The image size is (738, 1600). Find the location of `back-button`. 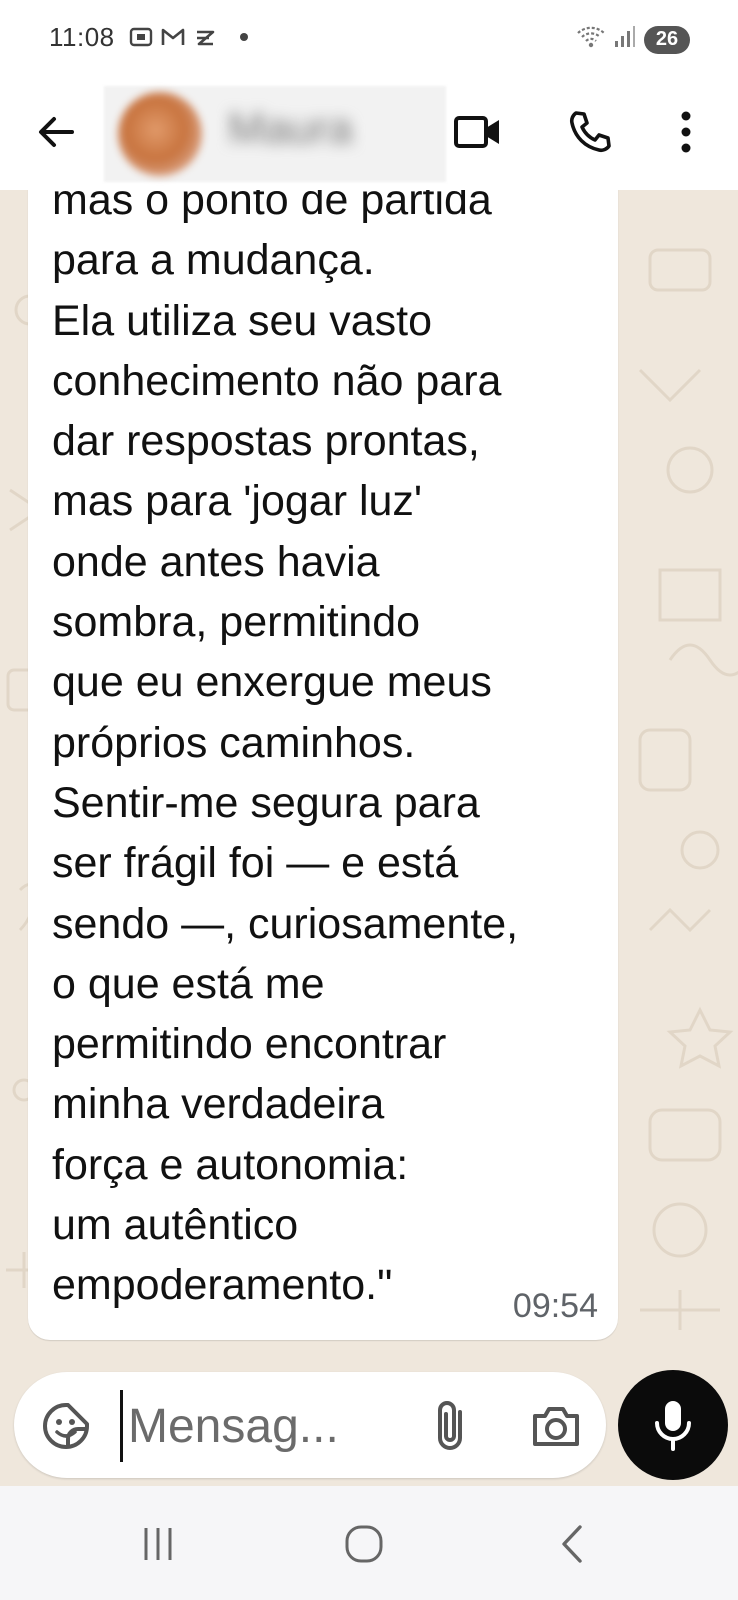

back-button is located at coordinates (56, 132).